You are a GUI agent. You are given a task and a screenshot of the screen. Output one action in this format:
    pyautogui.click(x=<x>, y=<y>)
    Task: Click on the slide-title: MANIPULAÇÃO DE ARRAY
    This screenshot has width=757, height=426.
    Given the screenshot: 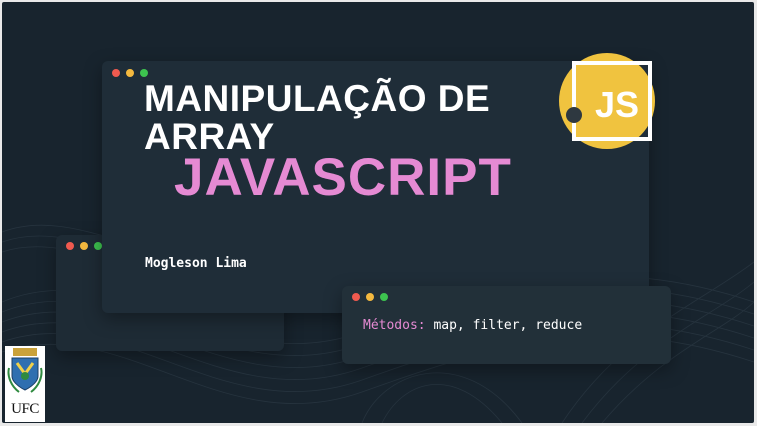 What is the action you would take?
    pyautogui.click(x=317, y=117)
    